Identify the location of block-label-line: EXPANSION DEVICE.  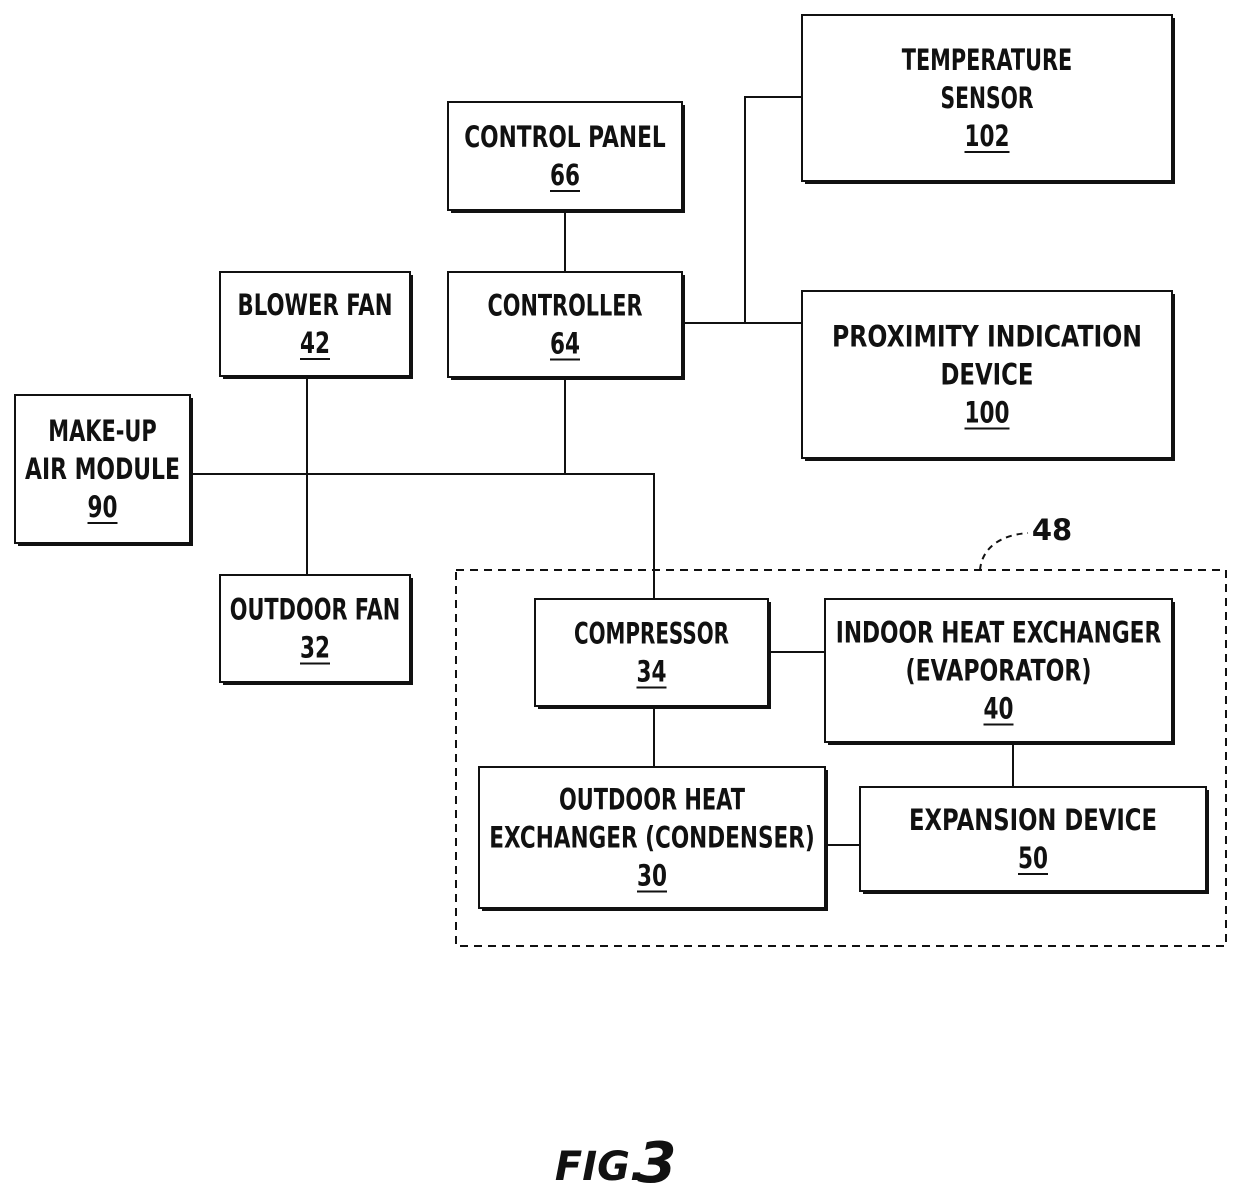
(1033, 820).